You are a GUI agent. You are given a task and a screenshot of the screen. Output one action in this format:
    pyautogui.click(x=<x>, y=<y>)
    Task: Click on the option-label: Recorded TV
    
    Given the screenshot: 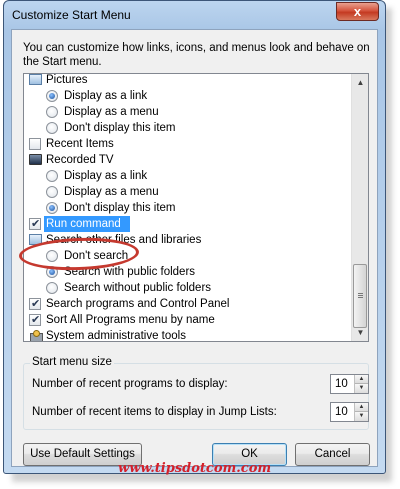 What is the action you would take?
    pyautogui.click(x=80, y=160)
    